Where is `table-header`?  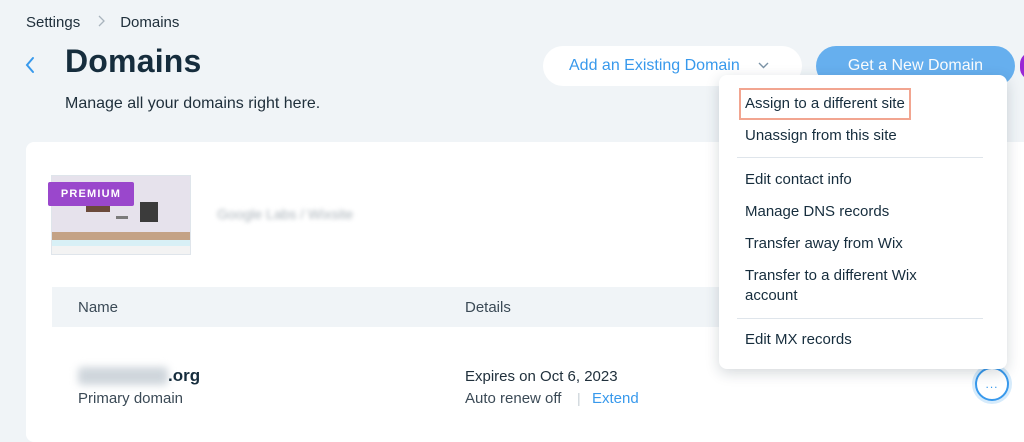 table-header is located at coordinates (402, 307).